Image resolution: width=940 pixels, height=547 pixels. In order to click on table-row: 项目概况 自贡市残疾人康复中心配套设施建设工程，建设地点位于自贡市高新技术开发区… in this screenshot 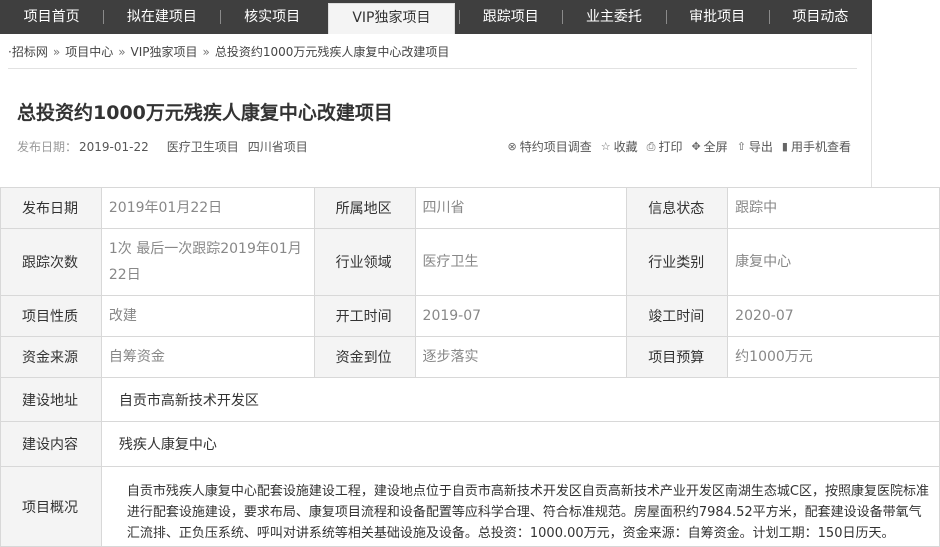, I will do `click(470, 506)`.